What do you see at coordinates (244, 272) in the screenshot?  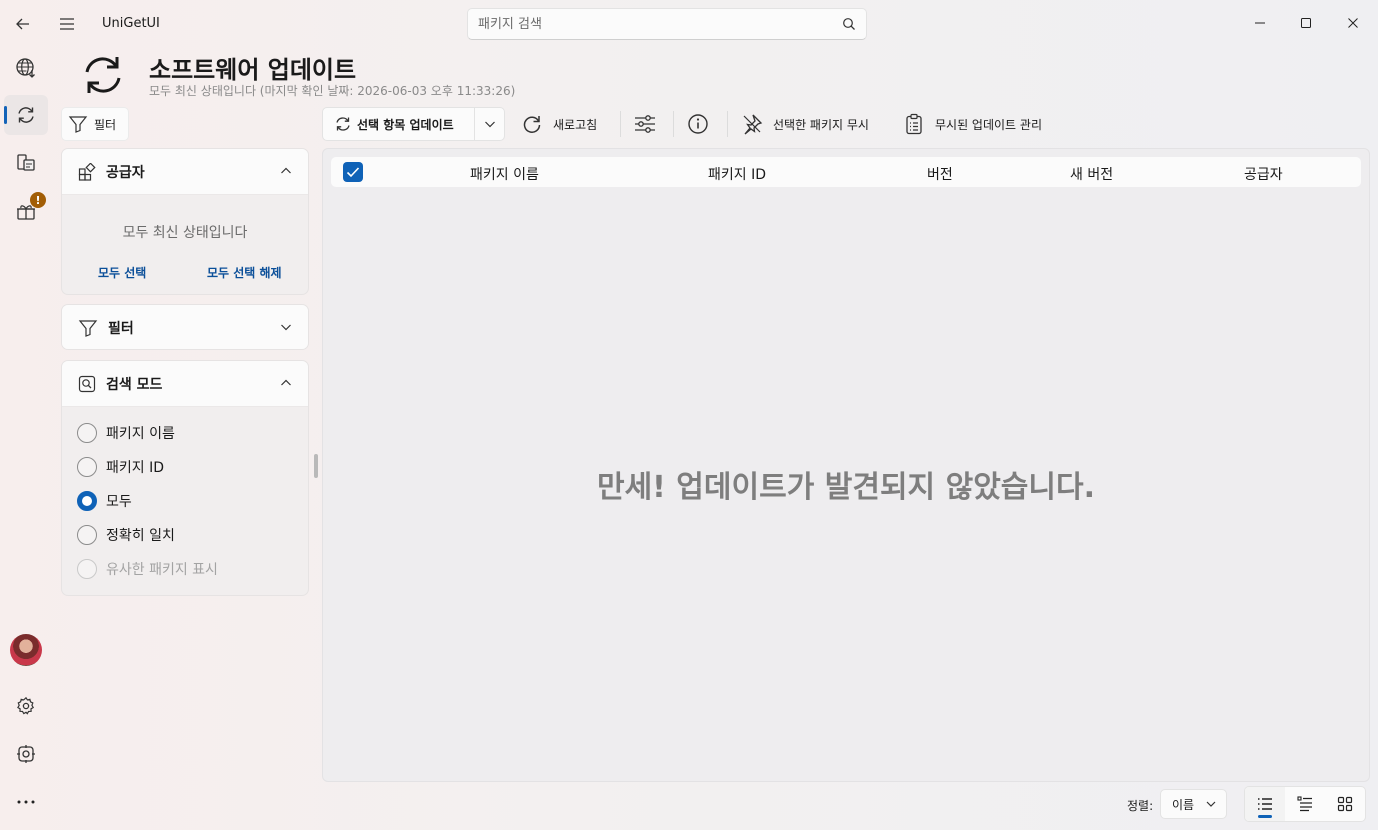 I see `deselect-all-link: 모두 선택 해제` at bounding box center [244, 272].